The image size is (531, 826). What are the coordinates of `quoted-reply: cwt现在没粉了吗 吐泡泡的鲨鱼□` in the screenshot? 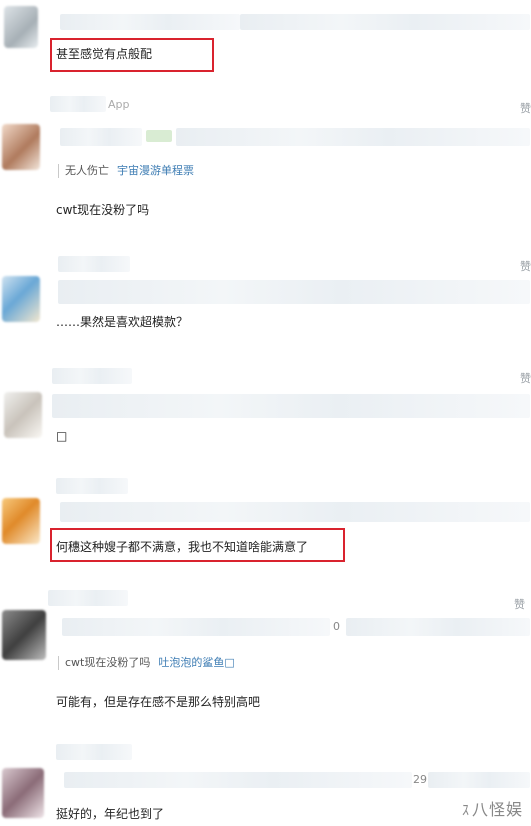 It's located at (146, 663).